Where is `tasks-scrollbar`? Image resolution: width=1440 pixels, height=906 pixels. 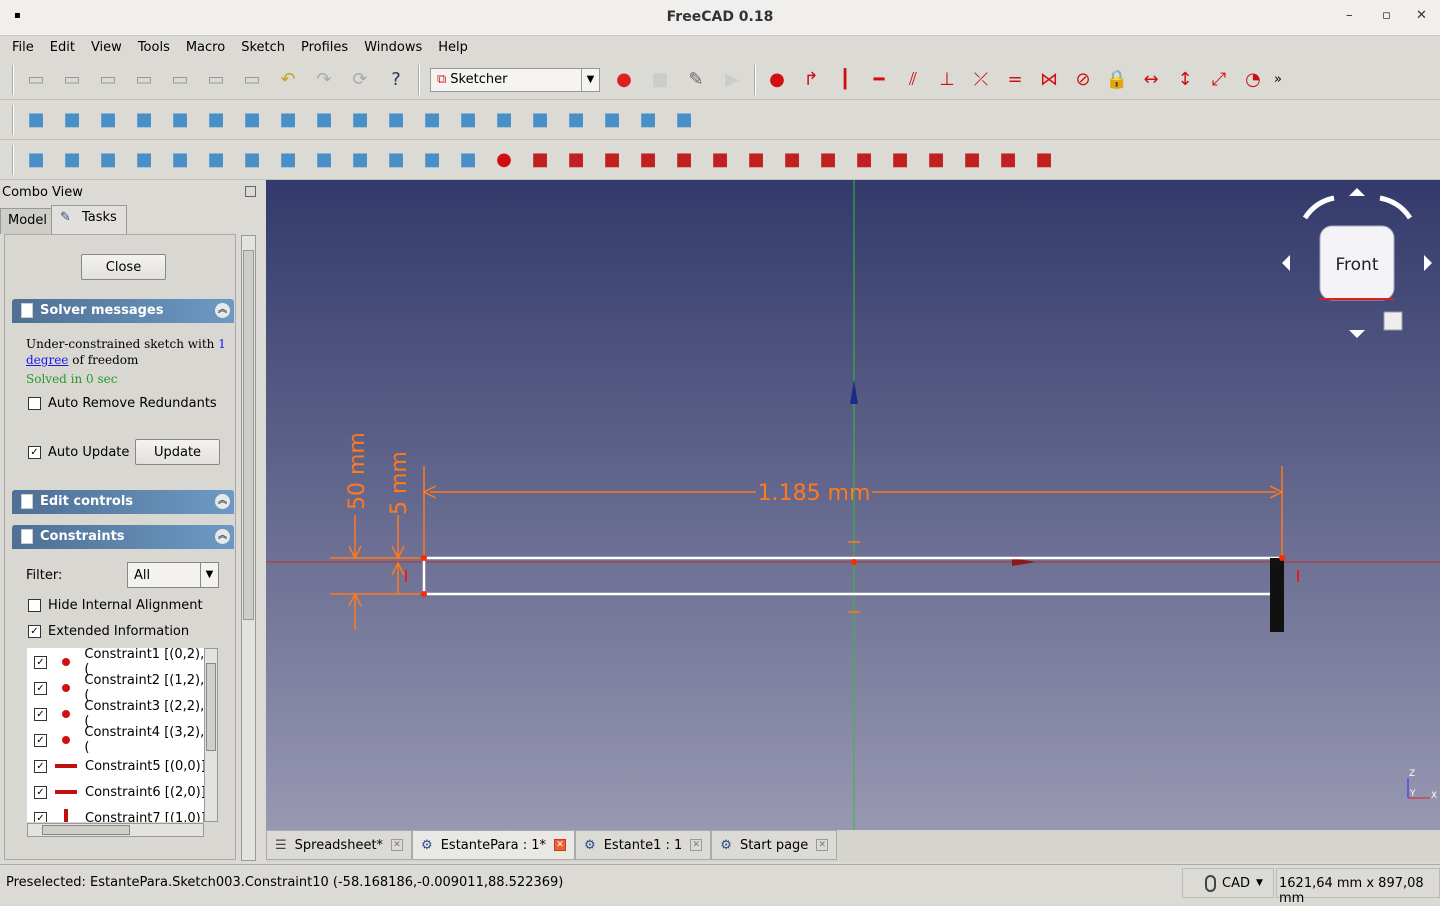 tasks-scrollbar is located at coordinates (248, 548).